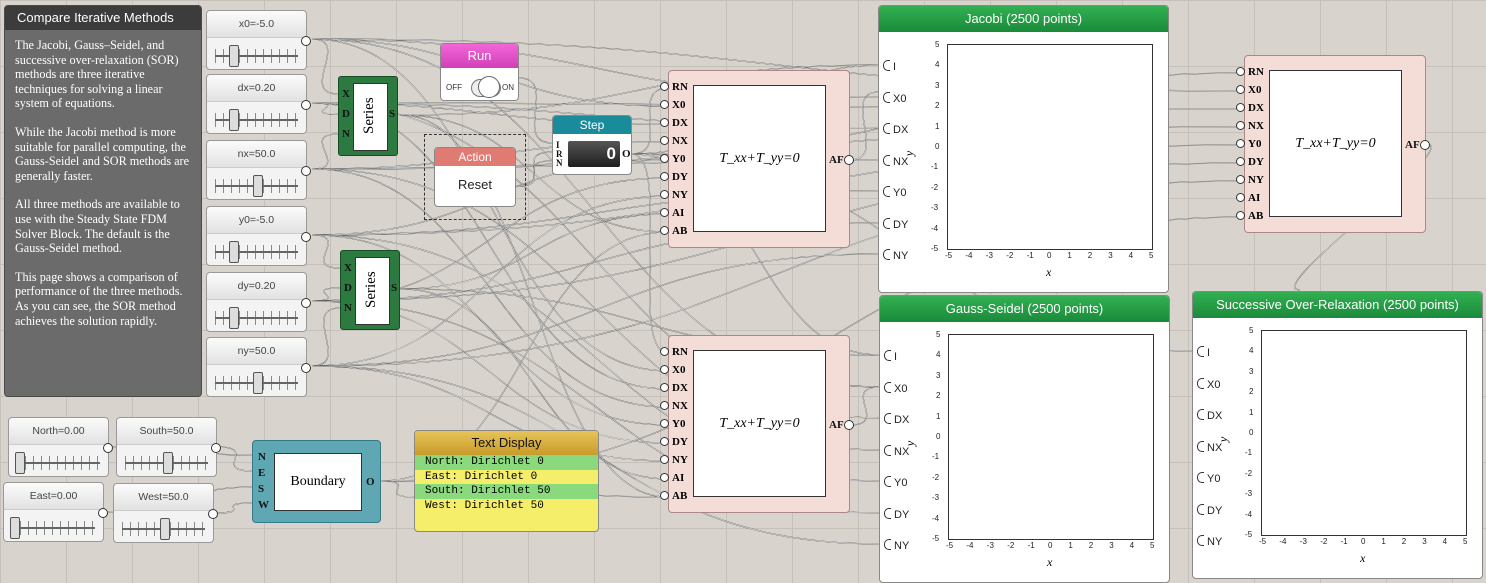  I want to click on run-switch-knob, so click(489, 87).